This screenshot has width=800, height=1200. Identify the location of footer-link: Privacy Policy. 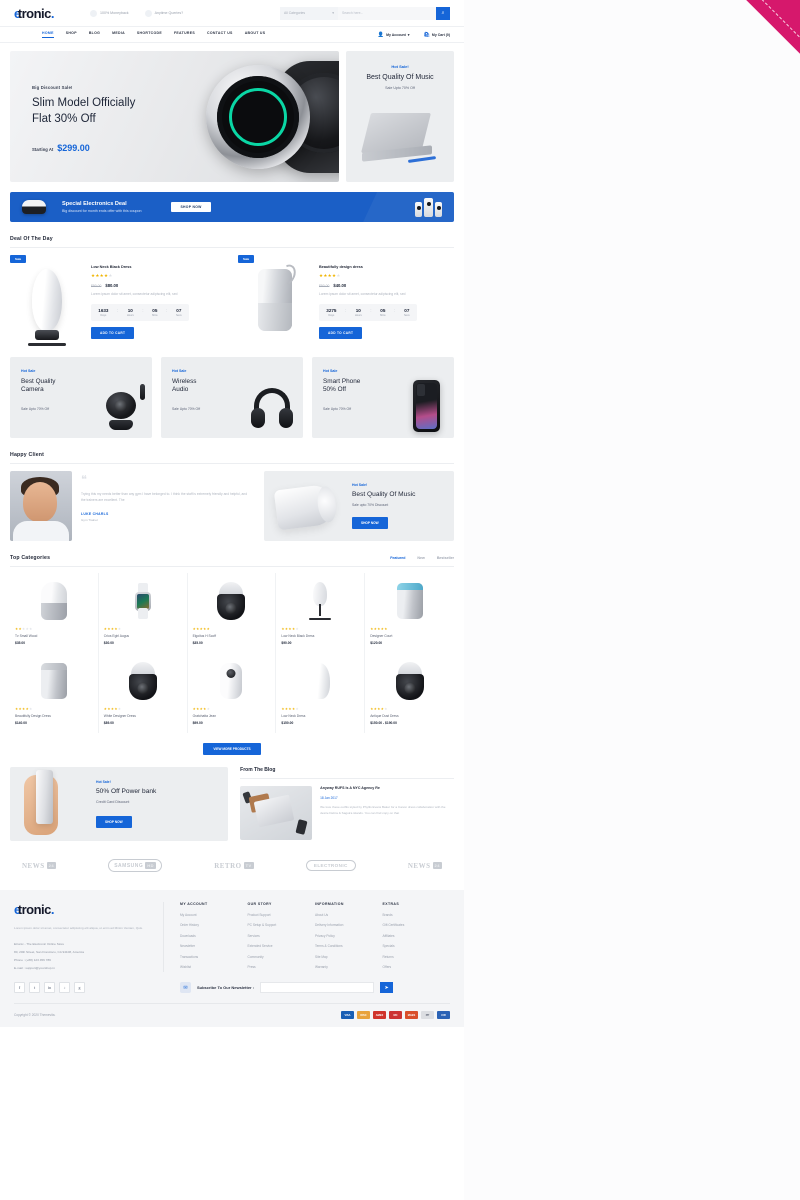
(349, 936).